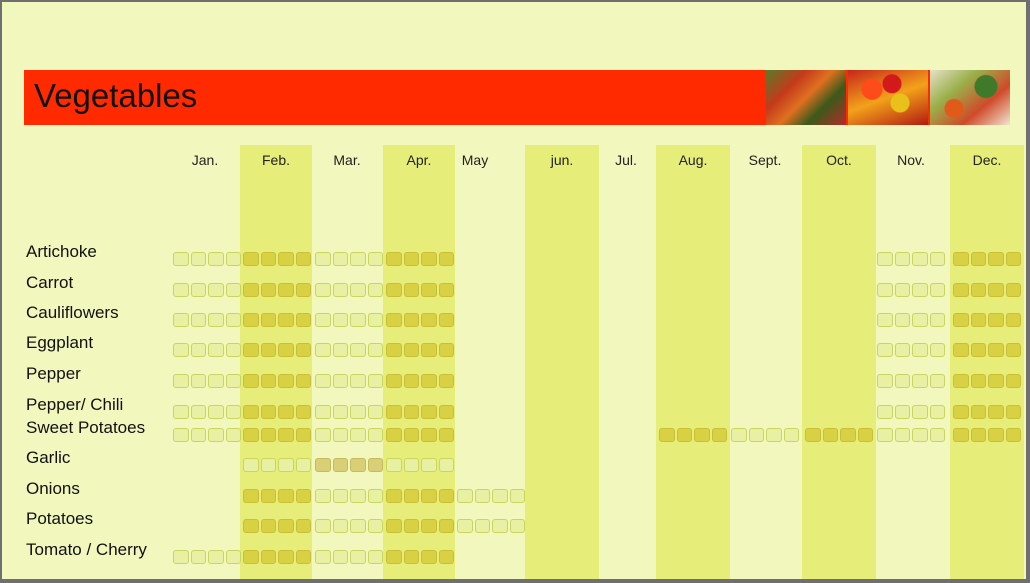 The height and width of the screenshot is (583, 1030). I want to click on vegetable-label: Potatoes, so click(60, 518).